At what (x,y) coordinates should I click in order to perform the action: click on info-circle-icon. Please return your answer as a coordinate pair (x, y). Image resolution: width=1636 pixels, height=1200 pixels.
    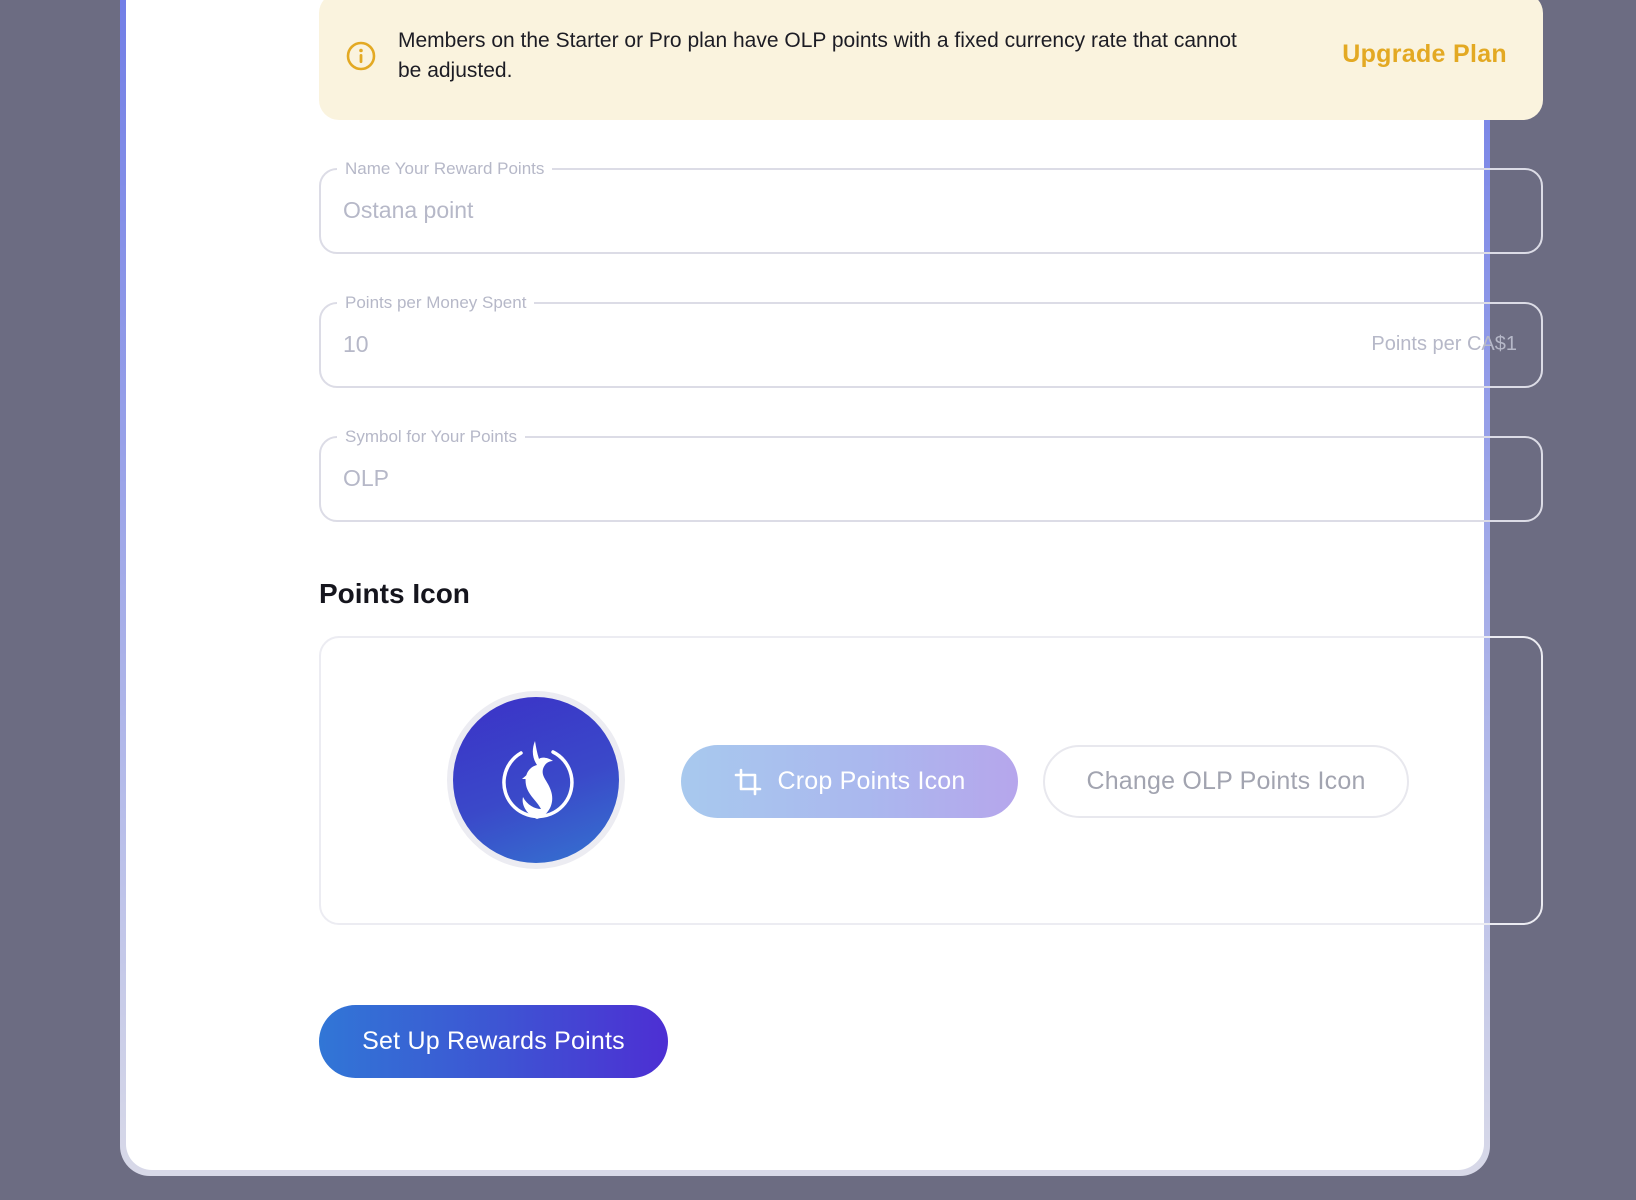
    Looking at the image, I should click on (361, 56).